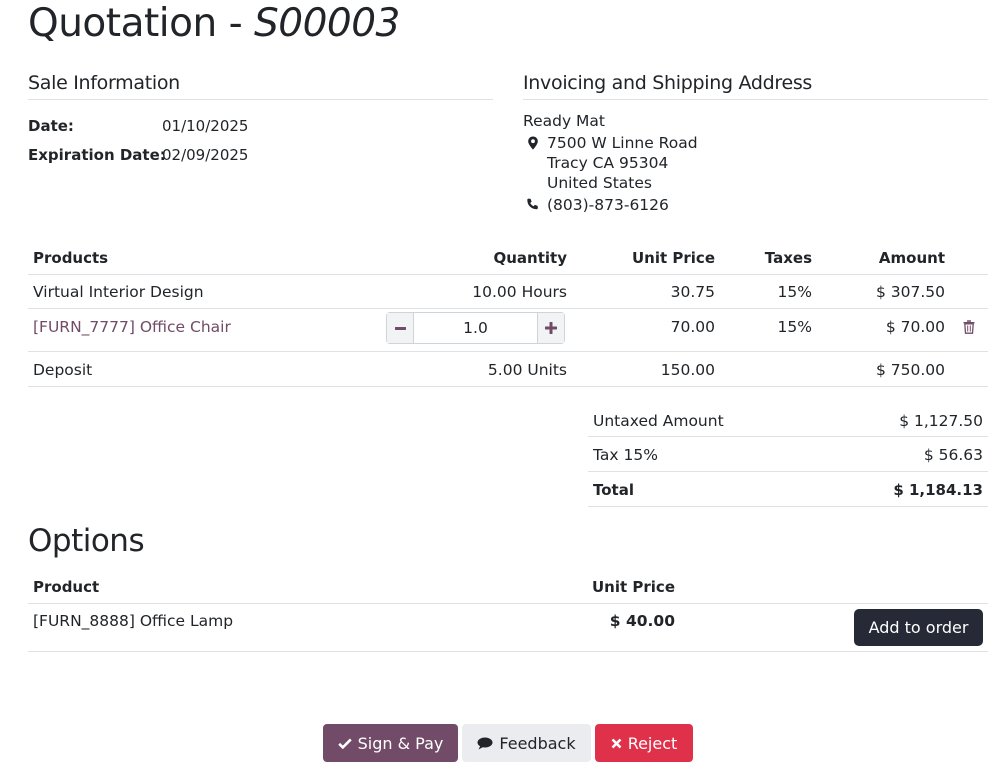  I want to click on table-row-amount: $ 307.50, so click(910, 292).